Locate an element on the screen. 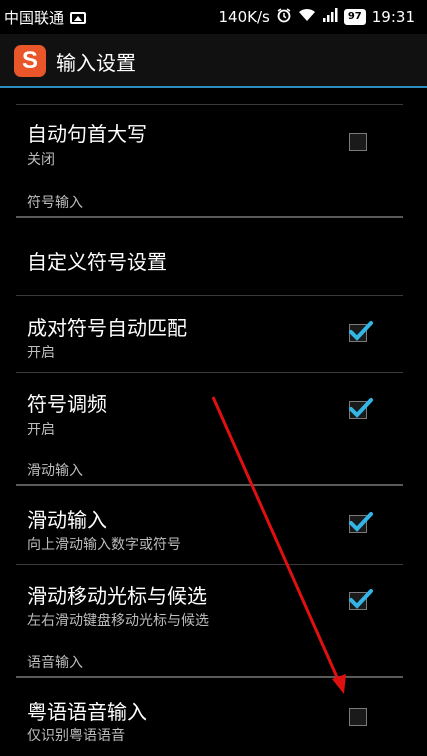 The height and width of the screenshot is (756, 427). setting-title: 自定义符号设置 is located at coordinates (97, 262).